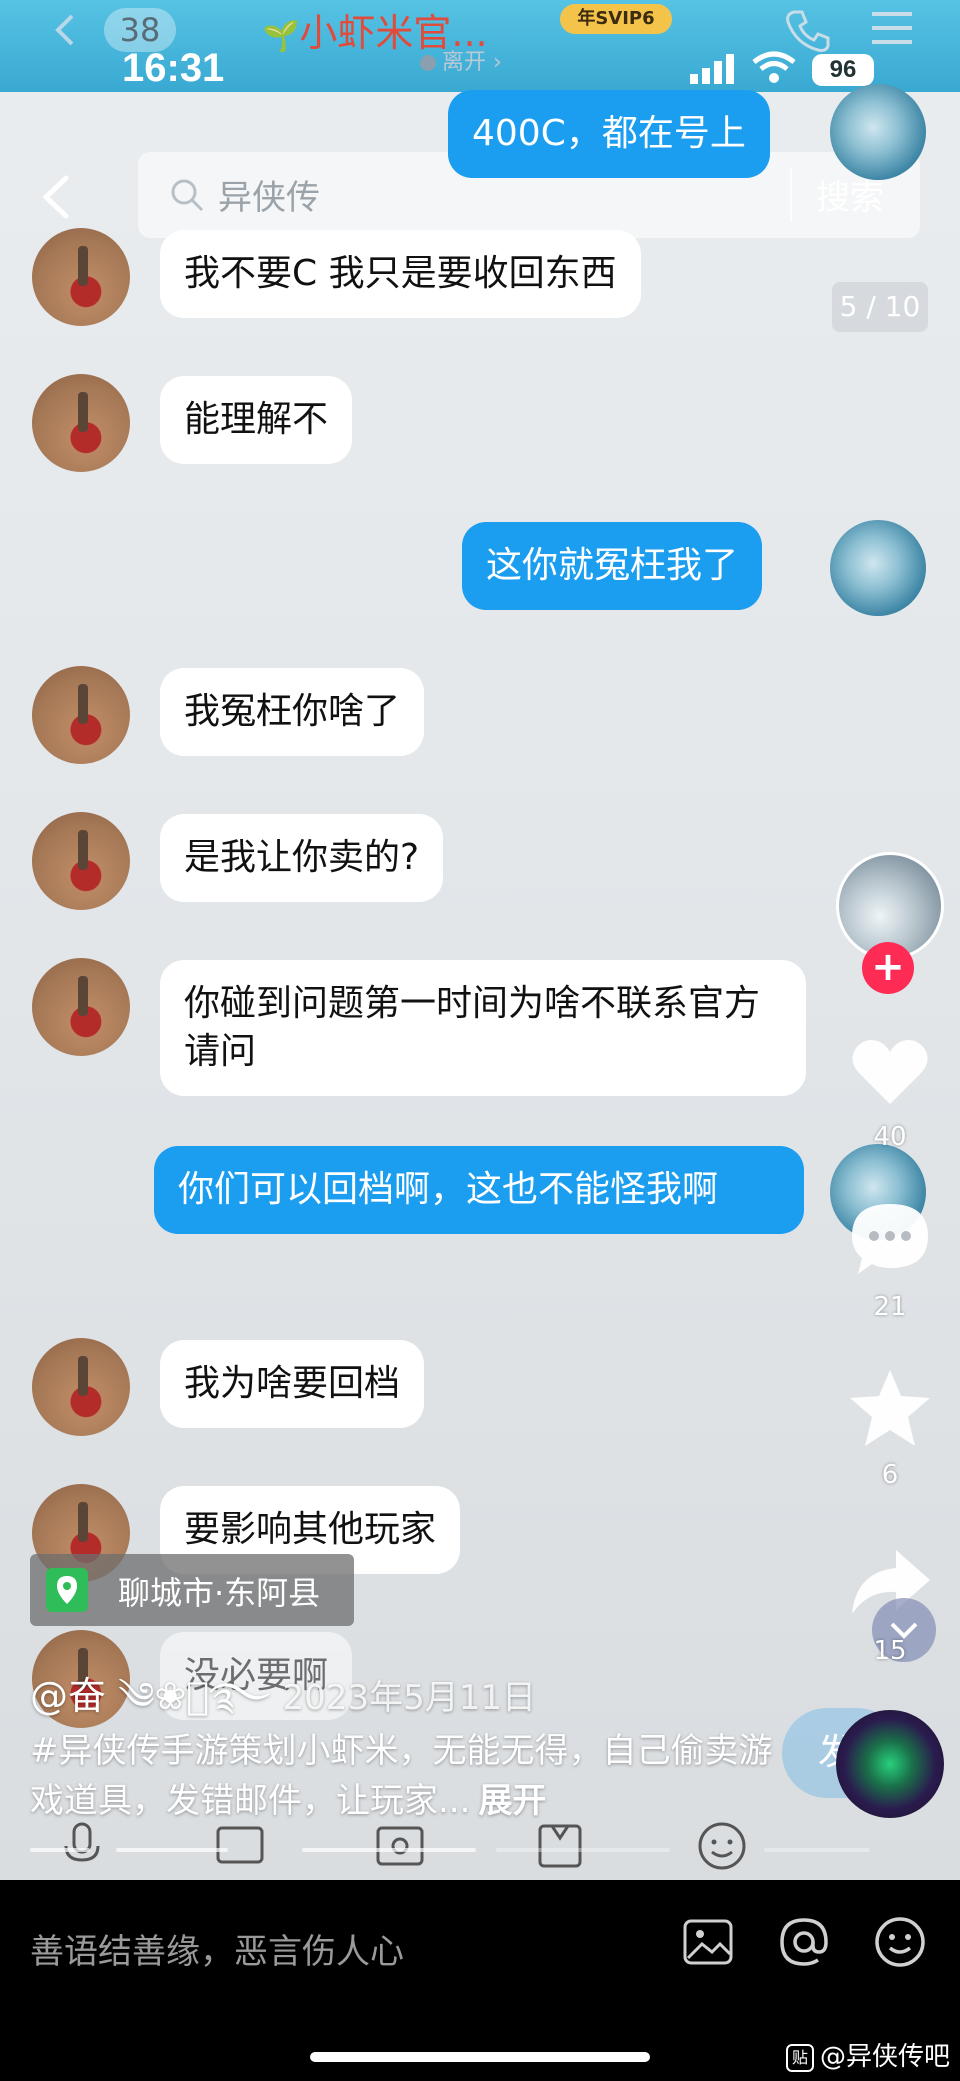 Image resolution: width=960 pixels, height=2081 pixels. I want to click on search-input: 异侠传, so click(269, 194).